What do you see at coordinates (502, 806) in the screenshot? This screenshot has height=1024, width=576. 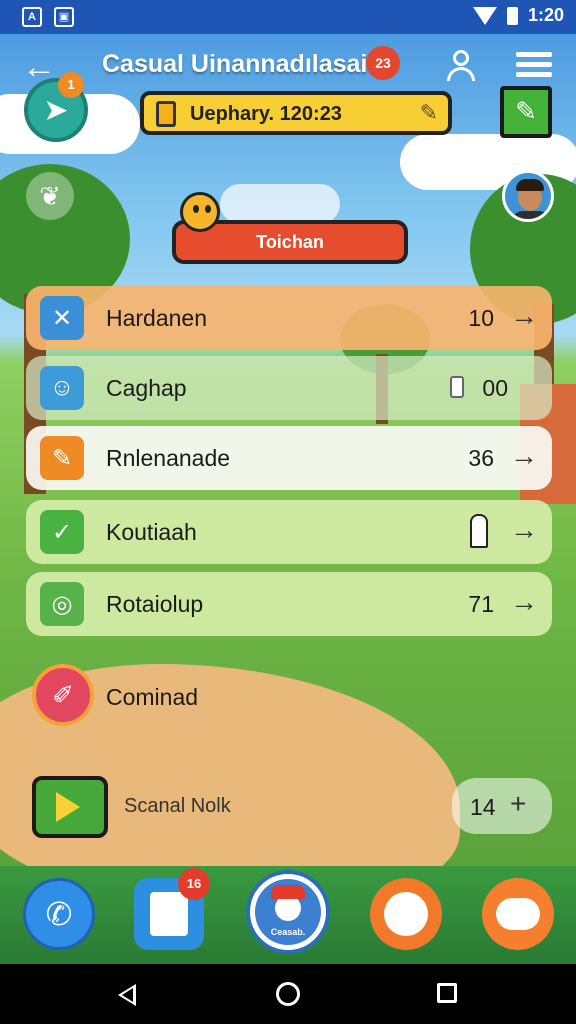 I see `scan-counter: 14 +` at bounding box center [502, 806].